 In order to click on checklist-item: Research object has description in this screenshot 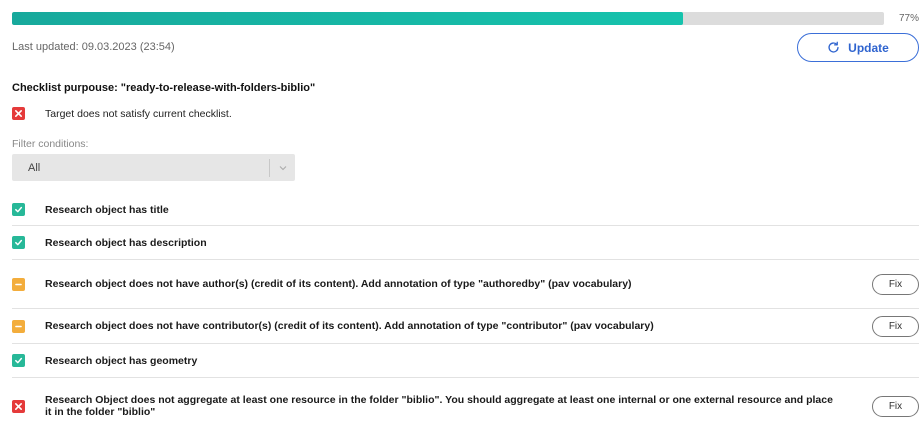, I will do `click(465, 243)`.